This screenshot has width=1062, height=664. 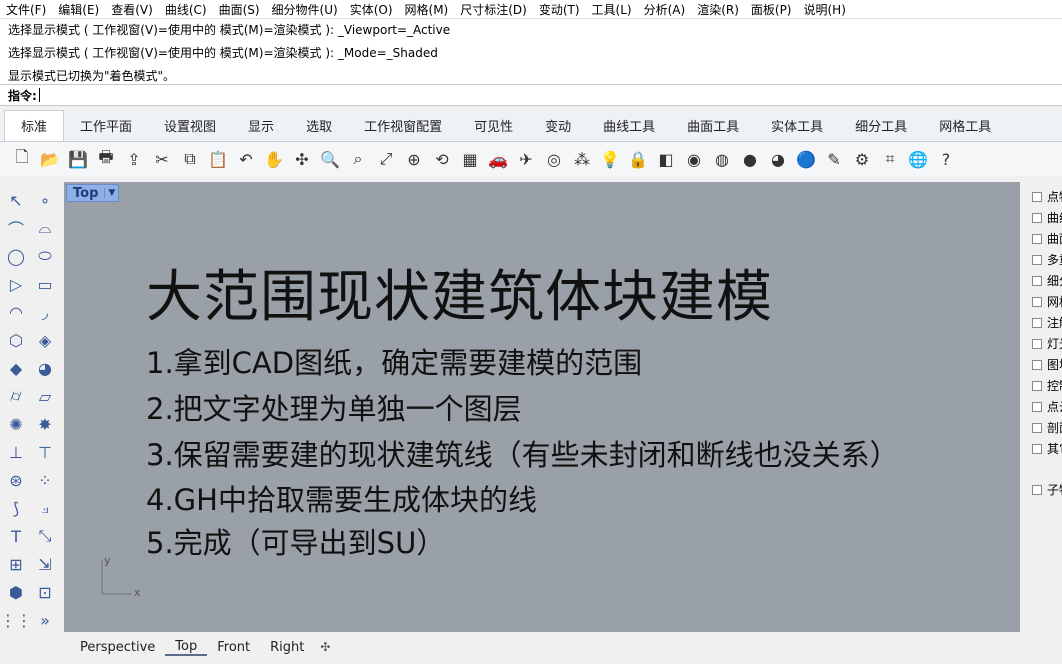 I want to click on menu-item: 分析(A), so click(x=665, y=9).